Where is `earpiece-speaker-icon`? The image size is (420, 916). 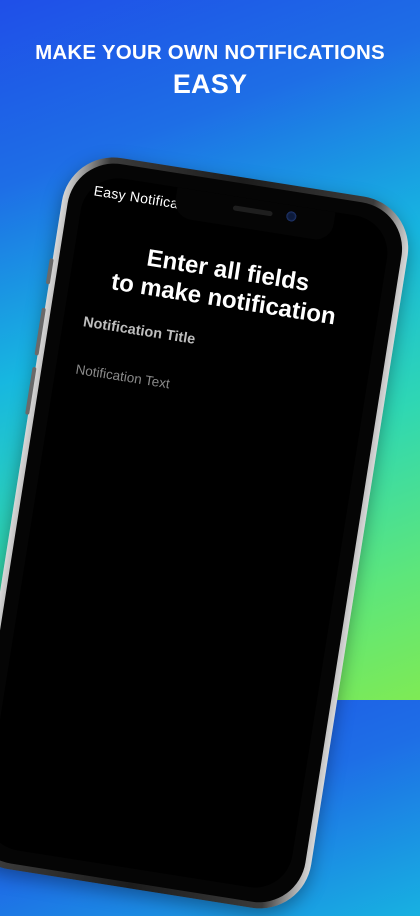 earpiece-speaker-icon is located at coordinates (252, 211).